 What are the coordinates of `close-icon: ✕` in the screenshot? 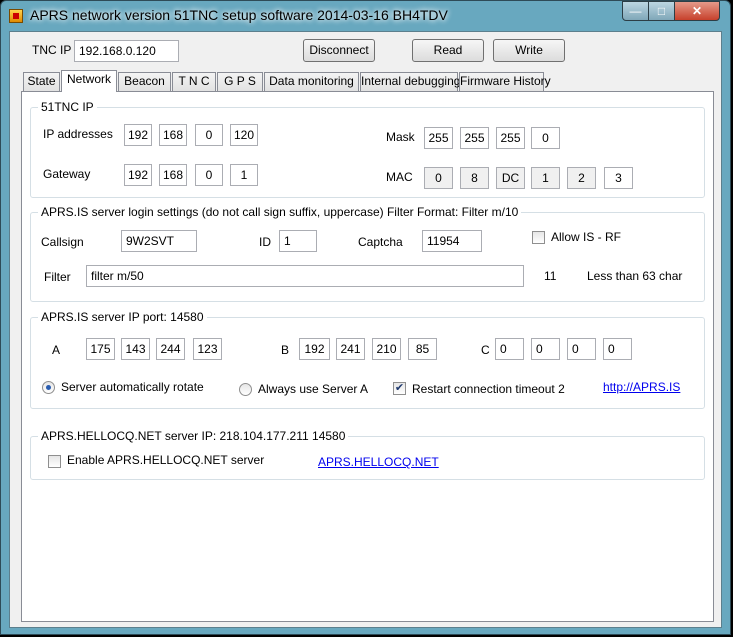 It's located at (697, 11).